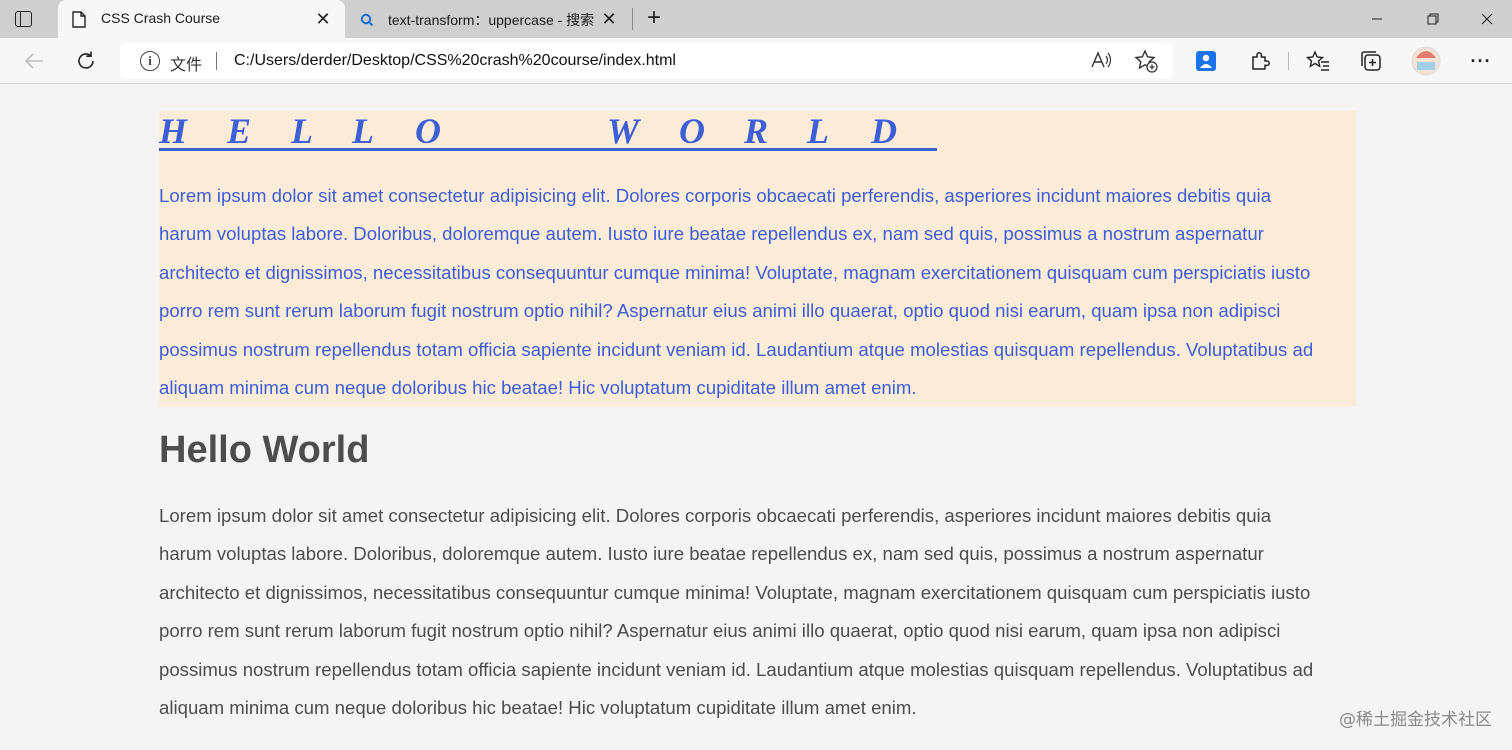 The height and width of the screenshot is (750, 1512). Describe the element at coordinates (367, 20) in the screenshot. I see `search-icon` at that location.